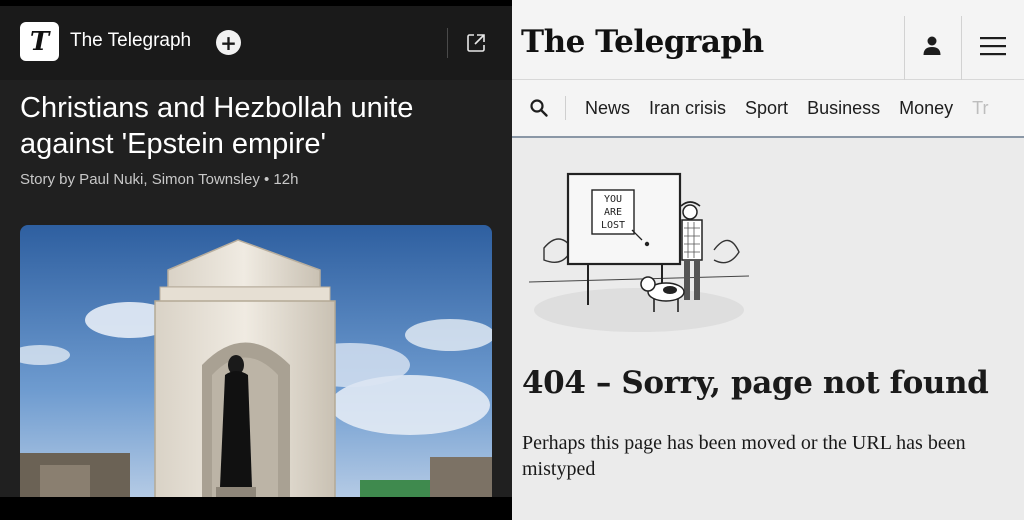  I want to click on nav-item-news: News, so click(607, 108).